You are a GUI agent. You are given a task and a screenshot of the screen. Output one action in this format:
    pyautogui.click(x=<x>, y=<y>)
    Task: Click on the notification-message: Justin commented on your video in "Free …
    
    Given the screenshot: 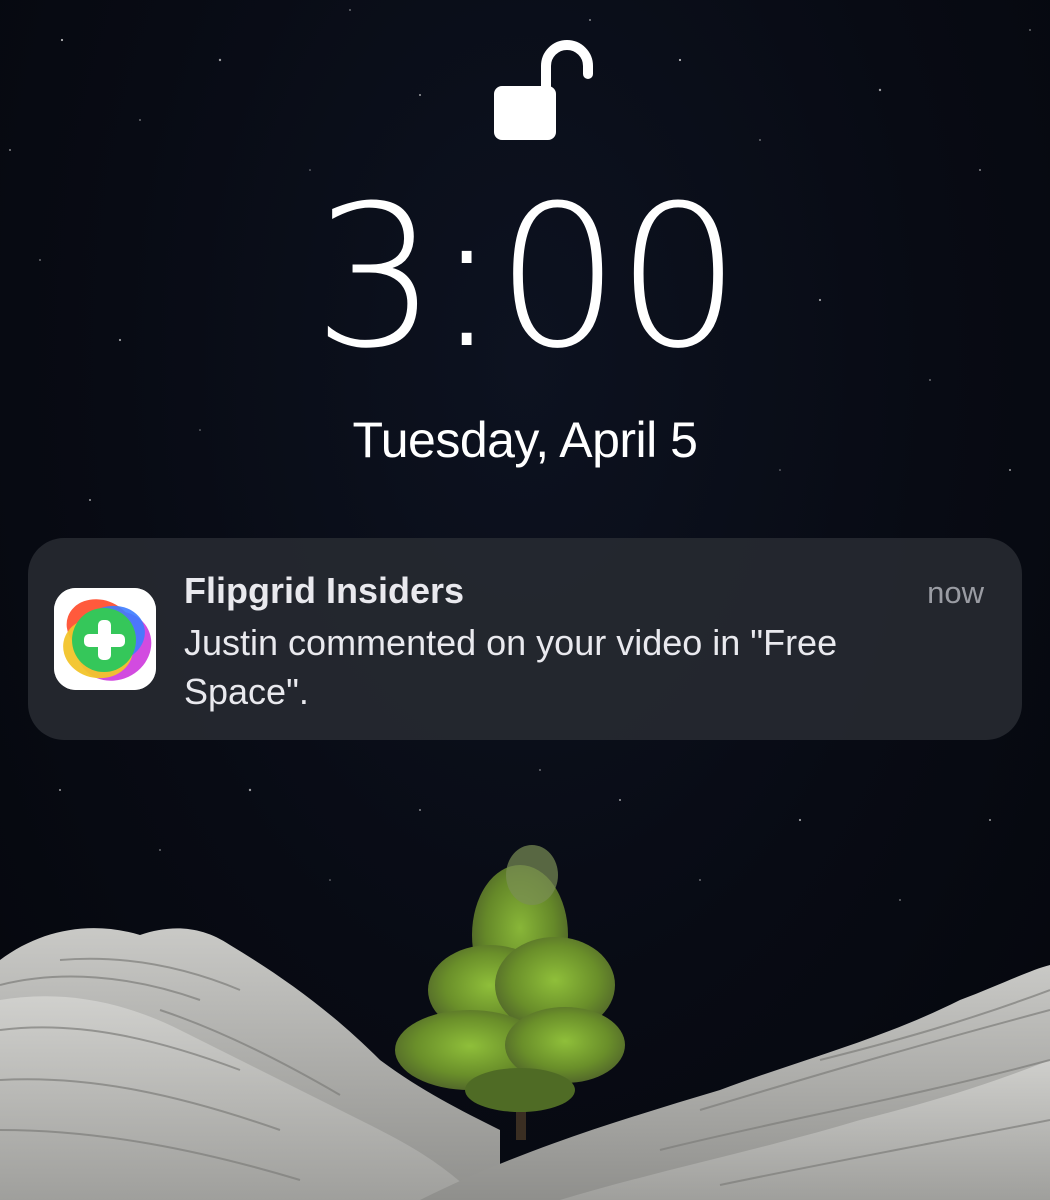 What is the action you would take?
    pyautogui.click(x=511, y=667)
    